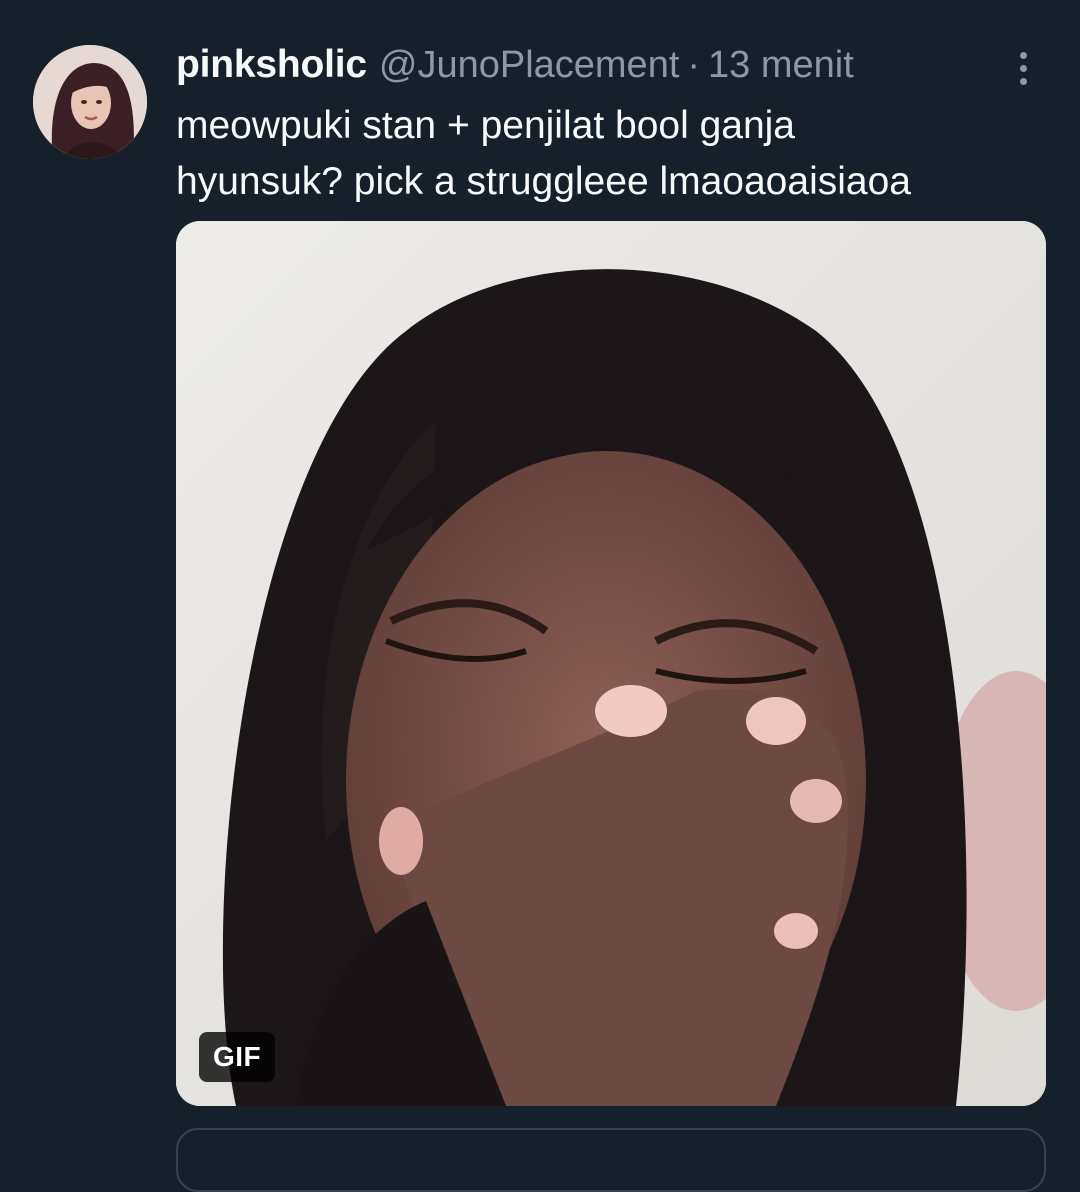  What do you see at coordinates (1023, 68) in the screenshot?
I see `more-vertical-icon` at bounding box center [1023, 68].